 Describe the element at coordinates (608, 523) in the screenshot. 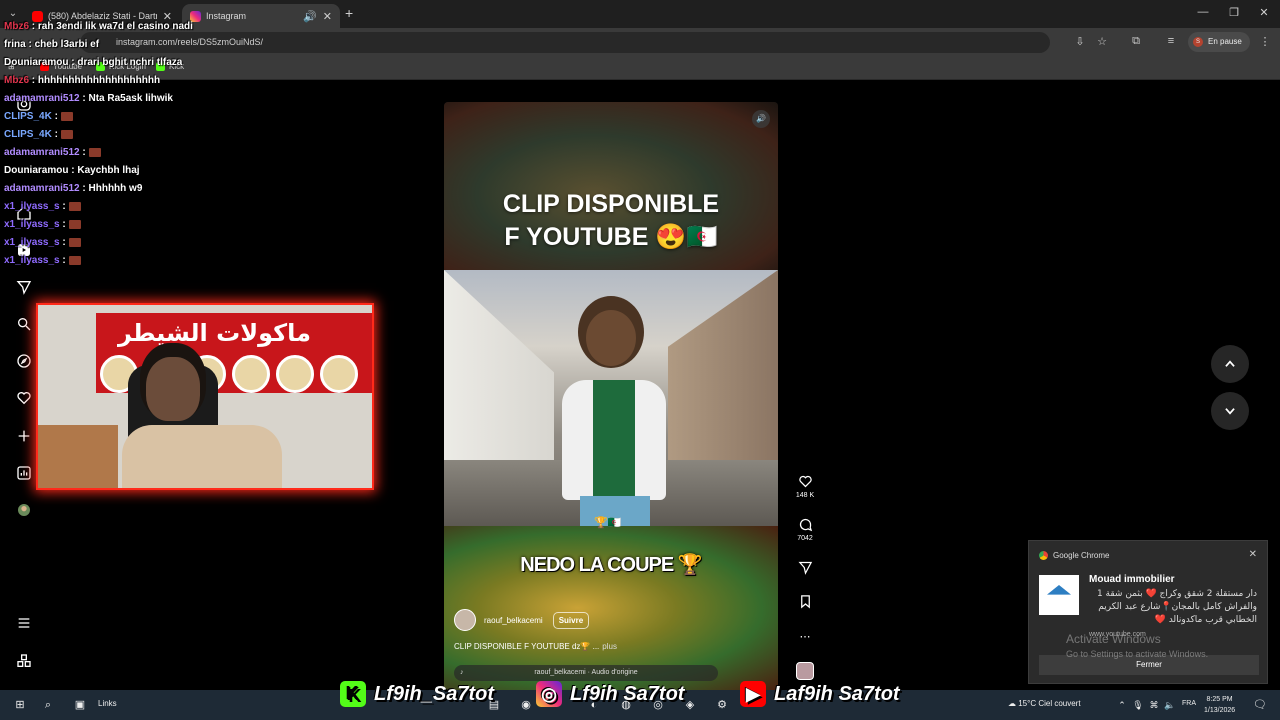

I see `trophy-emojis: 🏆🇩🇿` at that location.